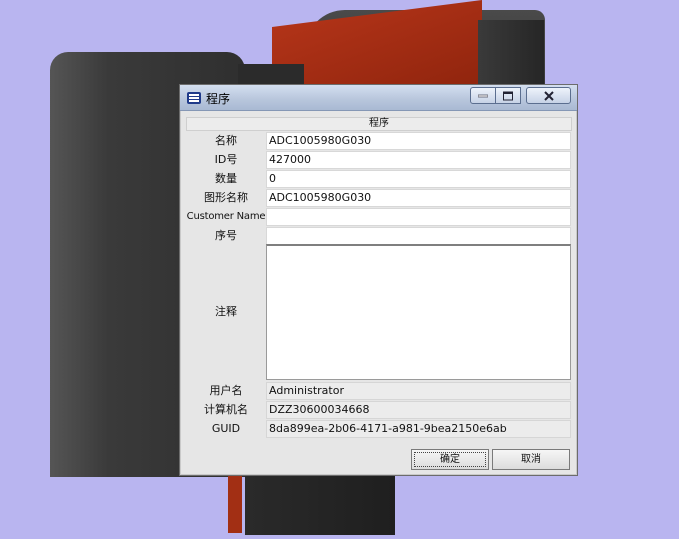 This screenshot has height=539, width=679. Describe the element at coordinates (450, 459) in the screenshot. I see `ok-button: 确定` at that location.